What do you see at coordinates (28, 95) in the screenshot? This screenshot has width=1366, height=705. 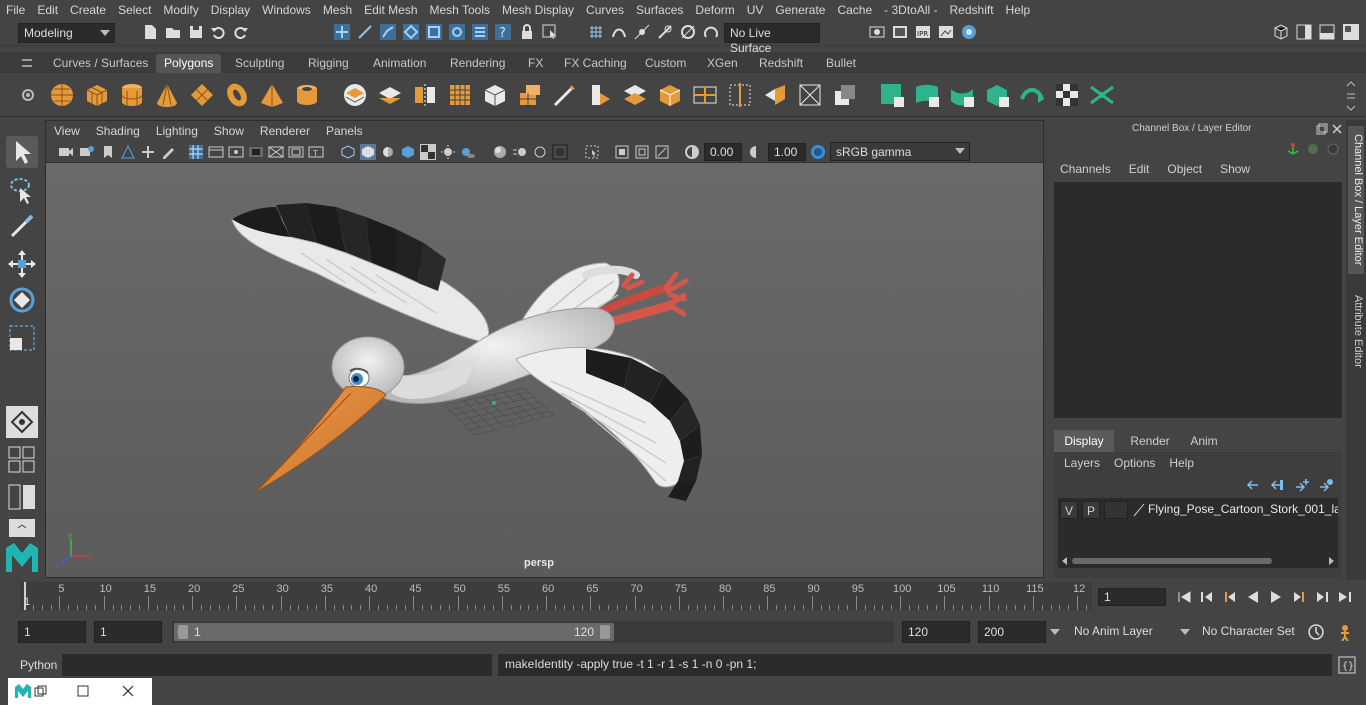 I see `gear-icon` at bounding box center [28, 95].